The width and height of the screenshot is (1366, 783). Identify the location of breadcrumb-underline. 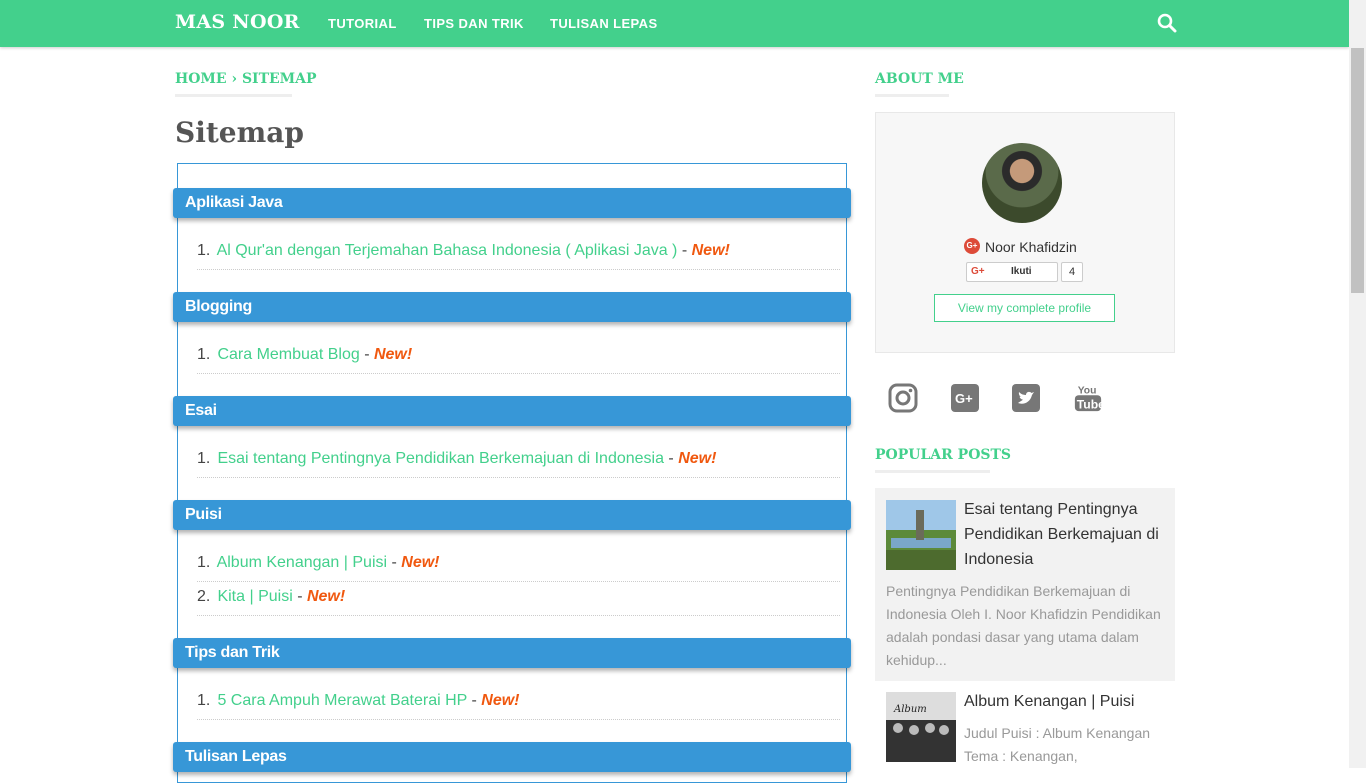
(233, 95).